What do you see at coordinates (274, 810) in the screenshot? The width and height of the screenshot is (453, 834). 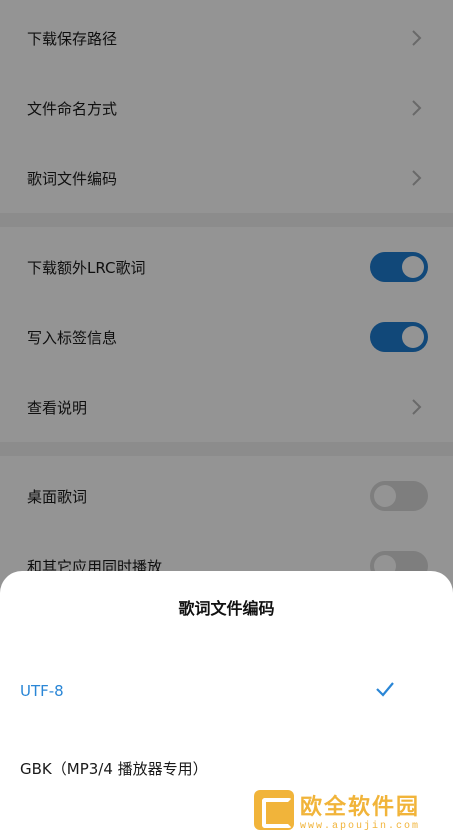 I see `watermark-logo-icon` at bounding box center [274, 810].